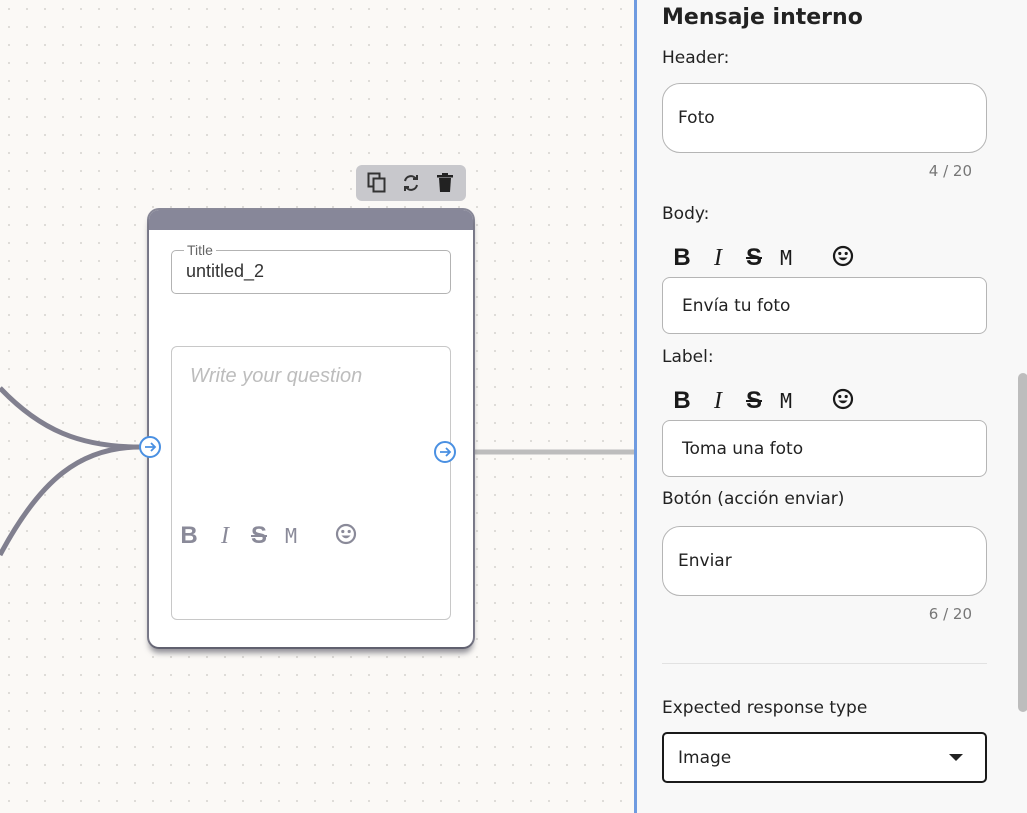 This screenshot has height=813, width=1027. I want to click on header-input: Foto, so click(824, 118).